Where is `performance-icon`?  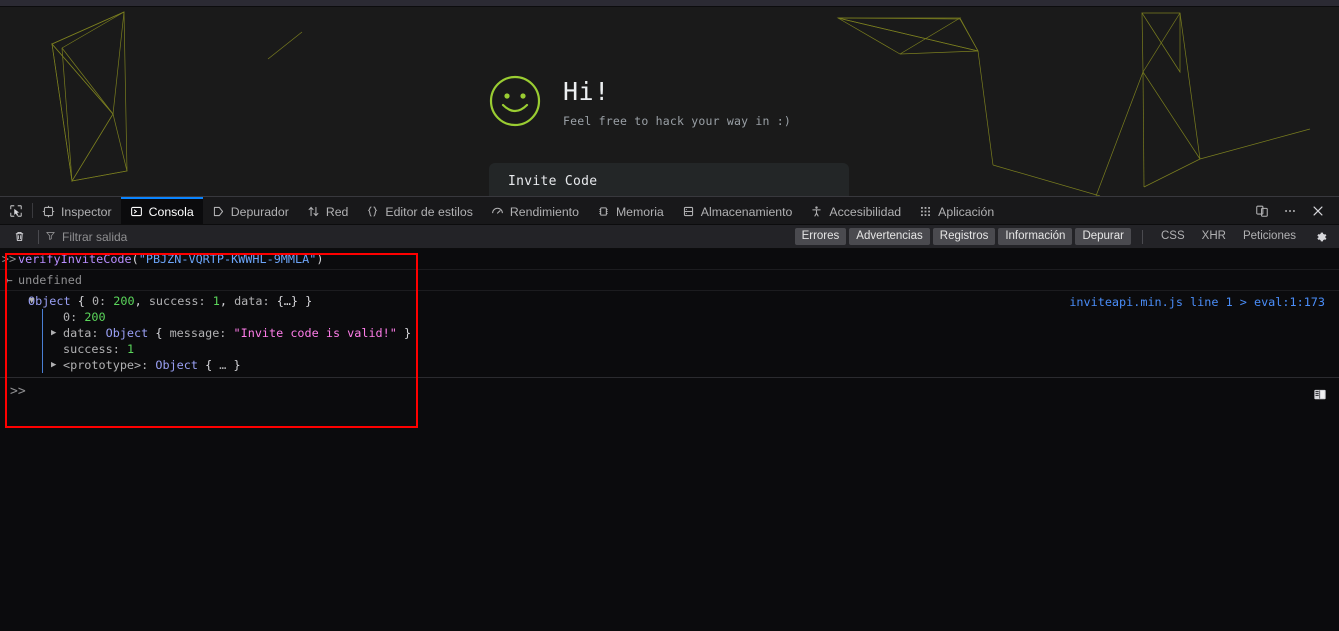
performance-icon is located at coordinates (497, 211).